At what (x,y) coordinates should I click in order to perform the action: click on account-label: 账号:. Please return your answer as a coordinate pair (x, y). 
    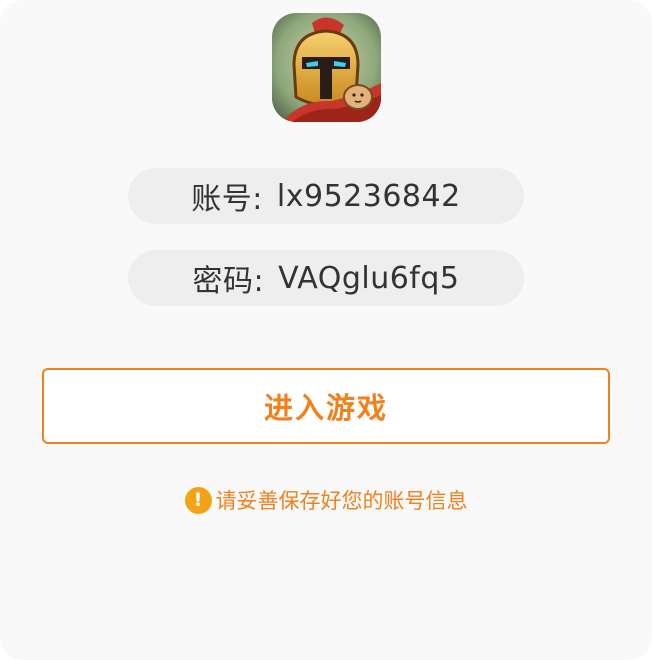
    Looking at the image, I should click on (227, 199).